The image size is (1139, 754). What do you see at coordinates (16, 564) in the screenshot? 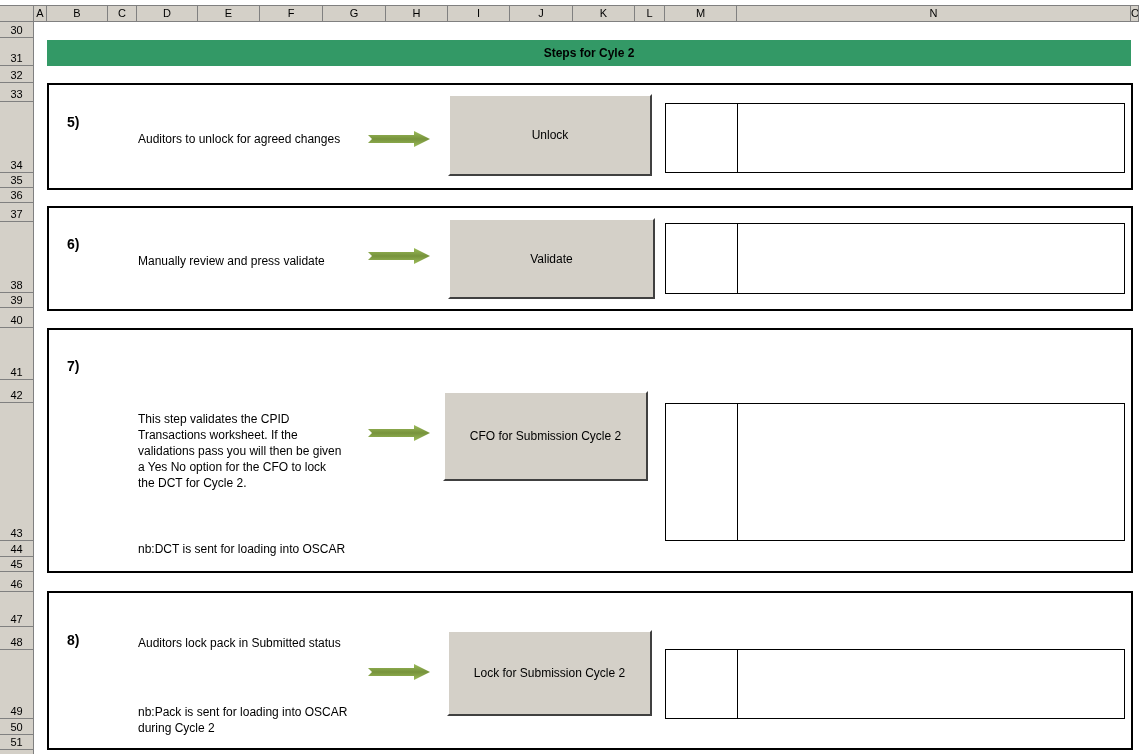
I see `row-header: 45` at bounding box center [16, 564].